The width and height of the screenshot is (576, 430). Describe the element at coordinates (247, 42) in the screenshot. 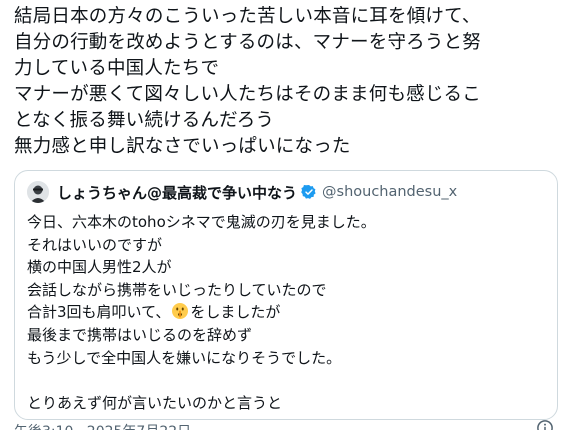

I see `post-line-2: 自分の行動を改めようとするのは、マナーを守ろうと努` at that location.